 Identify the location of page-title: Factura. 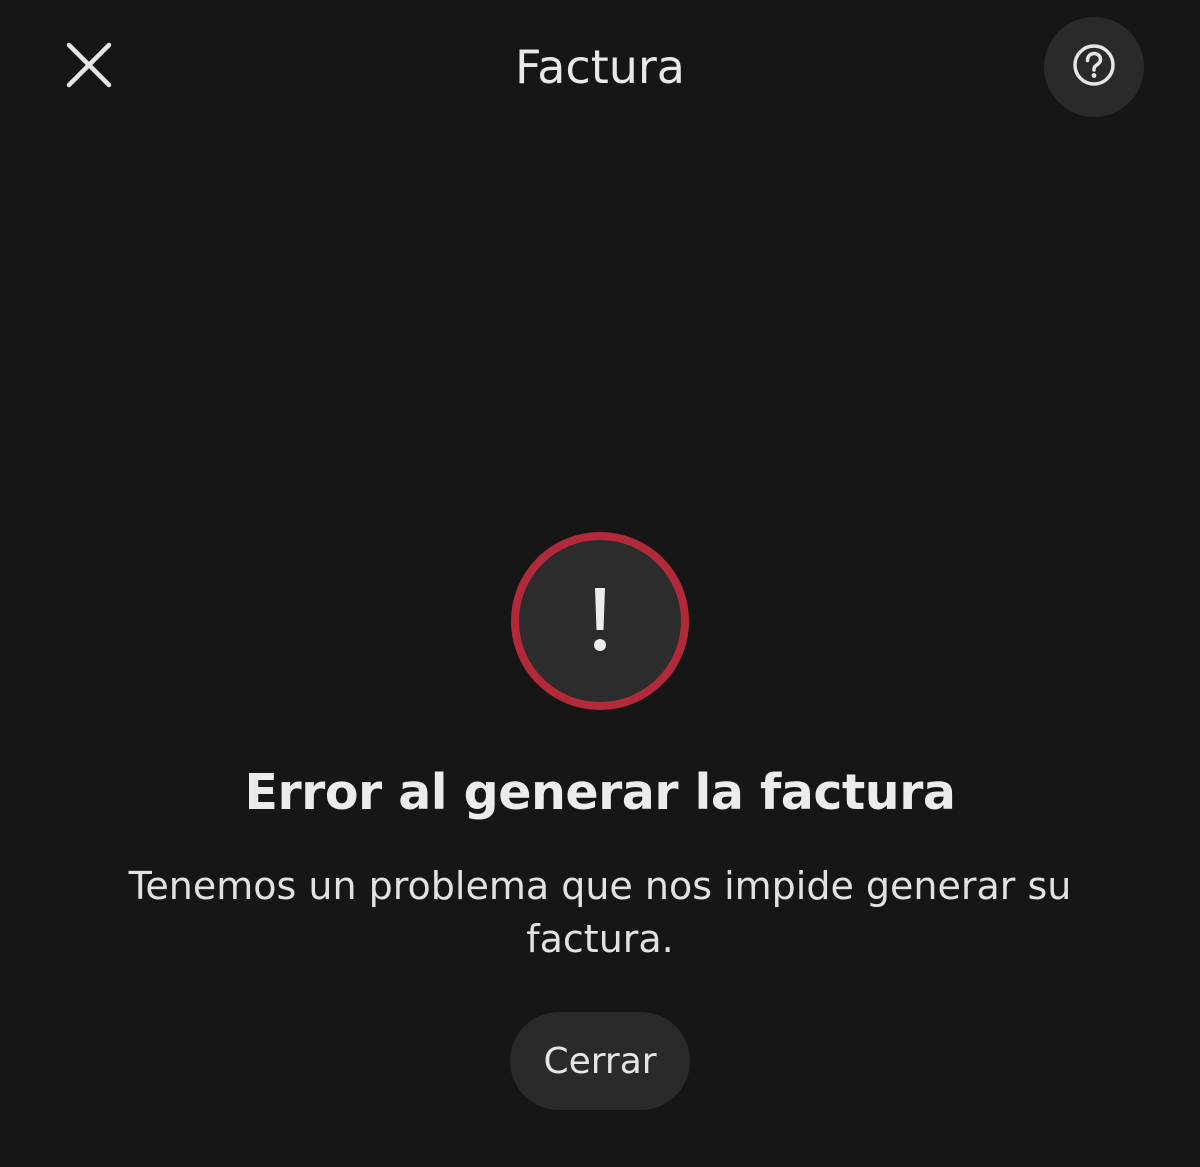
(599, 67).